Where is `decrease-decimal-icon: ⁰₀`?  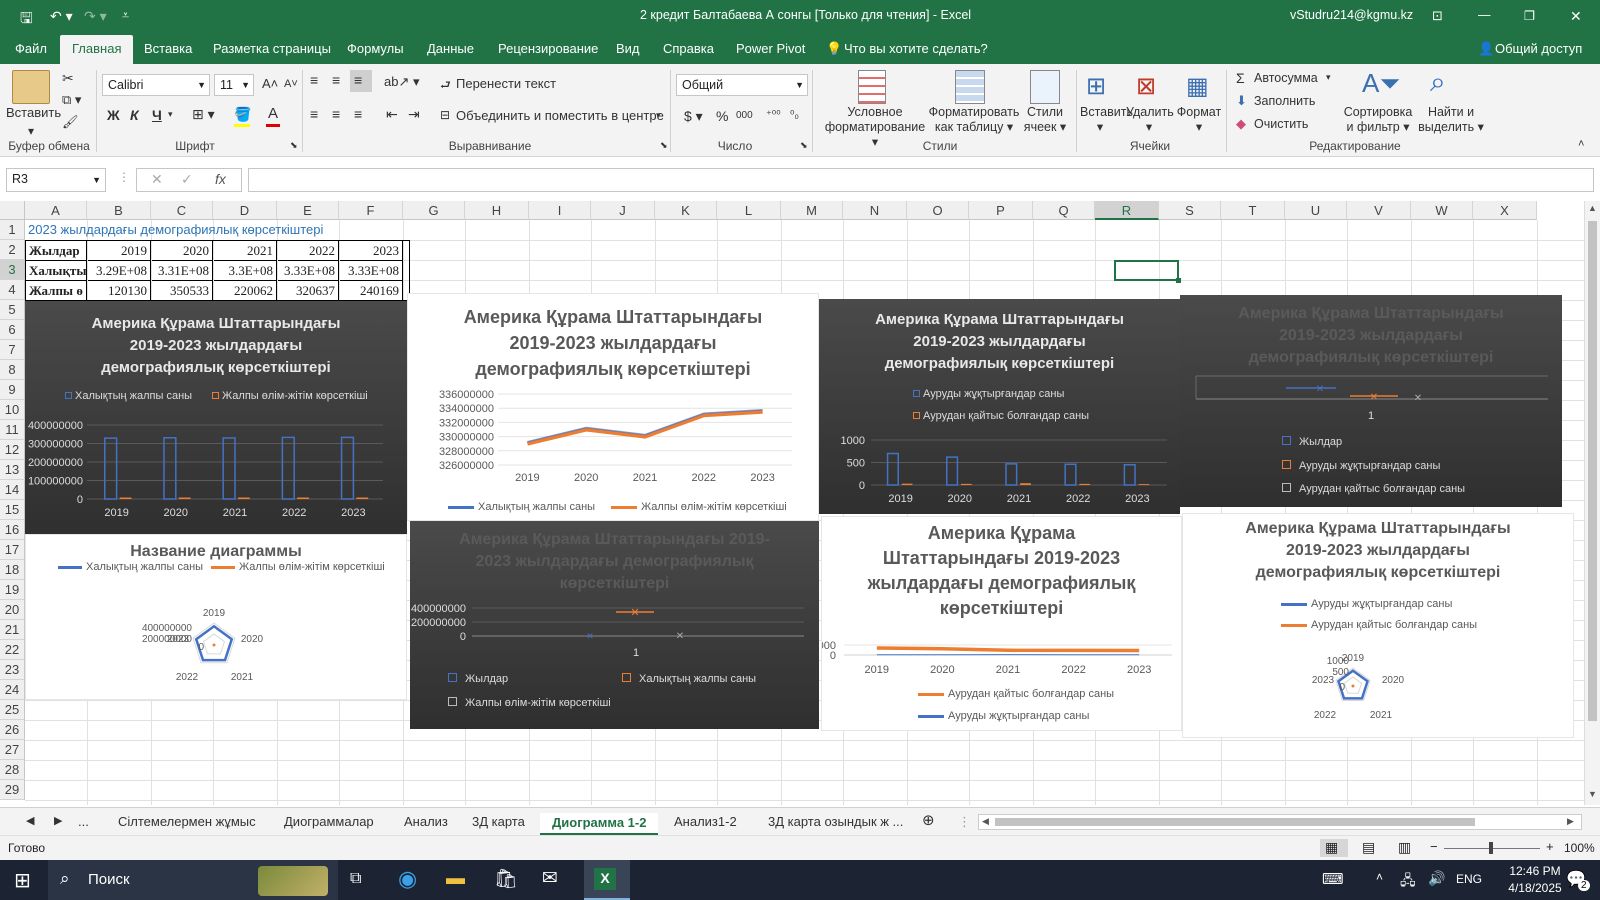 decrease-decimal-icon: ⁰₀ is located at coordinates (794, 114).